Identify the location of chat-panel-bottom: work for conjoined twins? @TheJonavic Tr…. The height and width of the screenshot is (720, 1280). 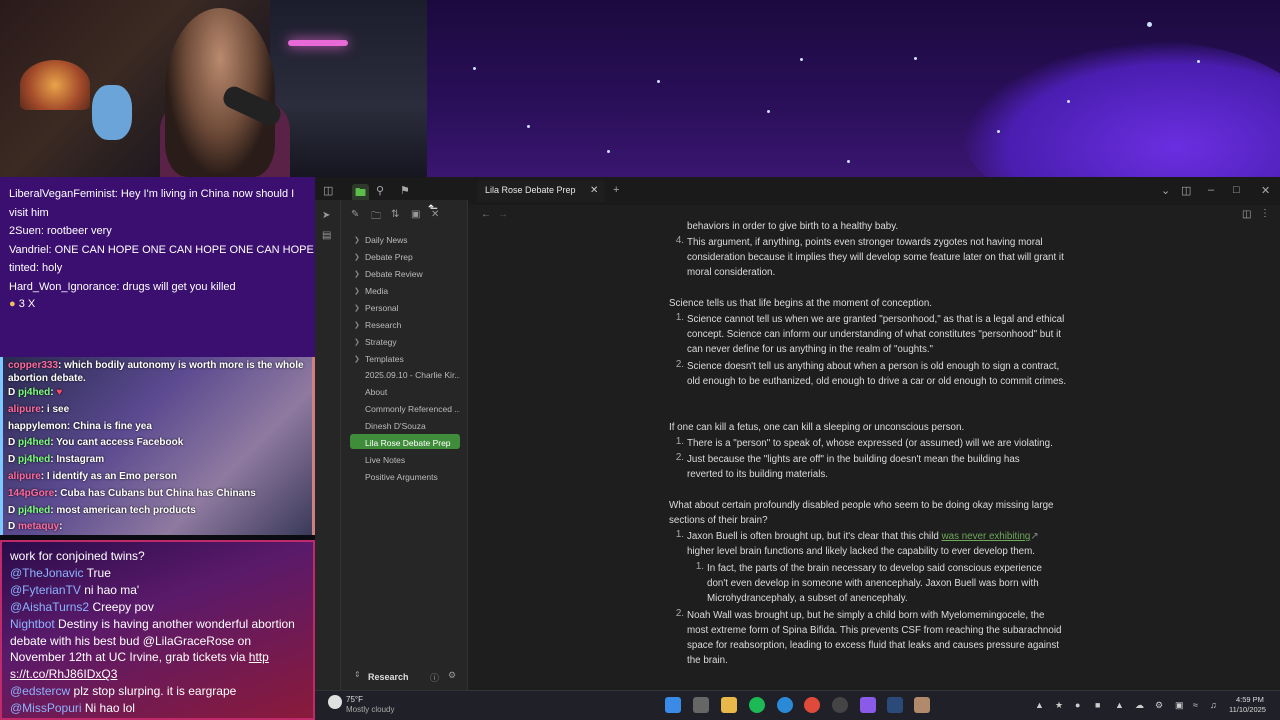
(157, 630).